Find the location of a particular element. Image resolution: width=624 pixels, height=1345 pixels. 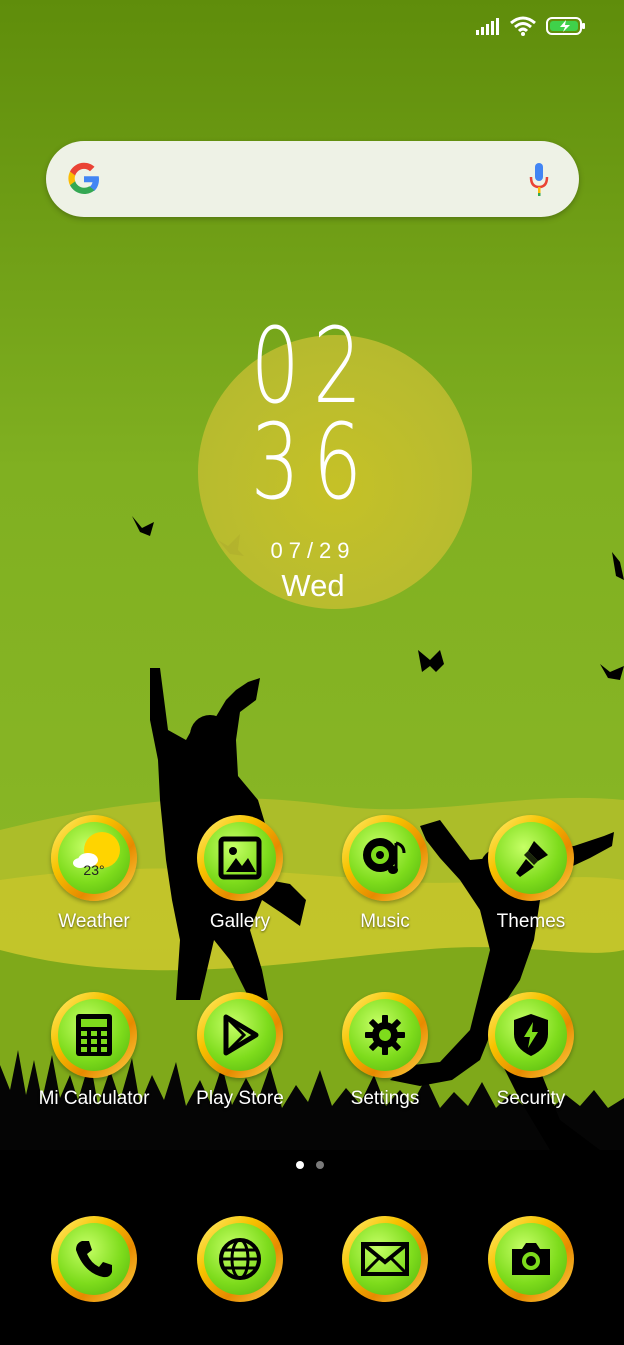

phone-icon is located at coordinates (94, 1259).